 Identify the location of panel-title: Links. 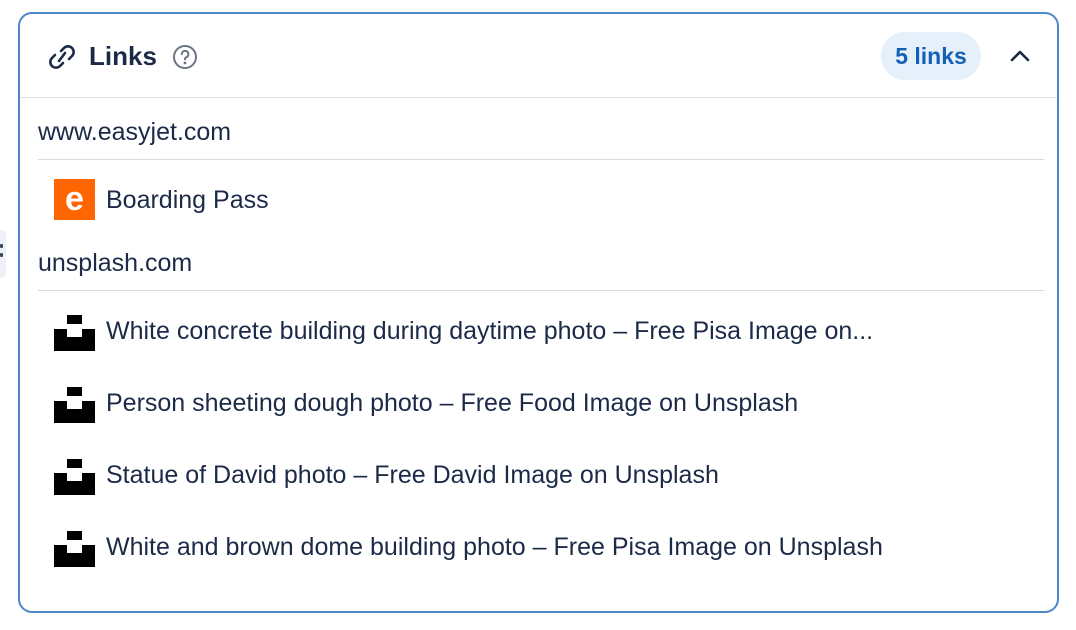
(123, 56).